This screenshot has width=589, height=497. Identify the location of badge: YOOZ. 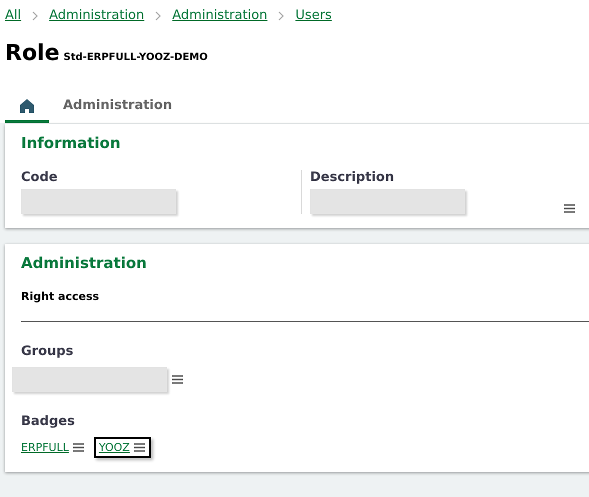
(122, 447).